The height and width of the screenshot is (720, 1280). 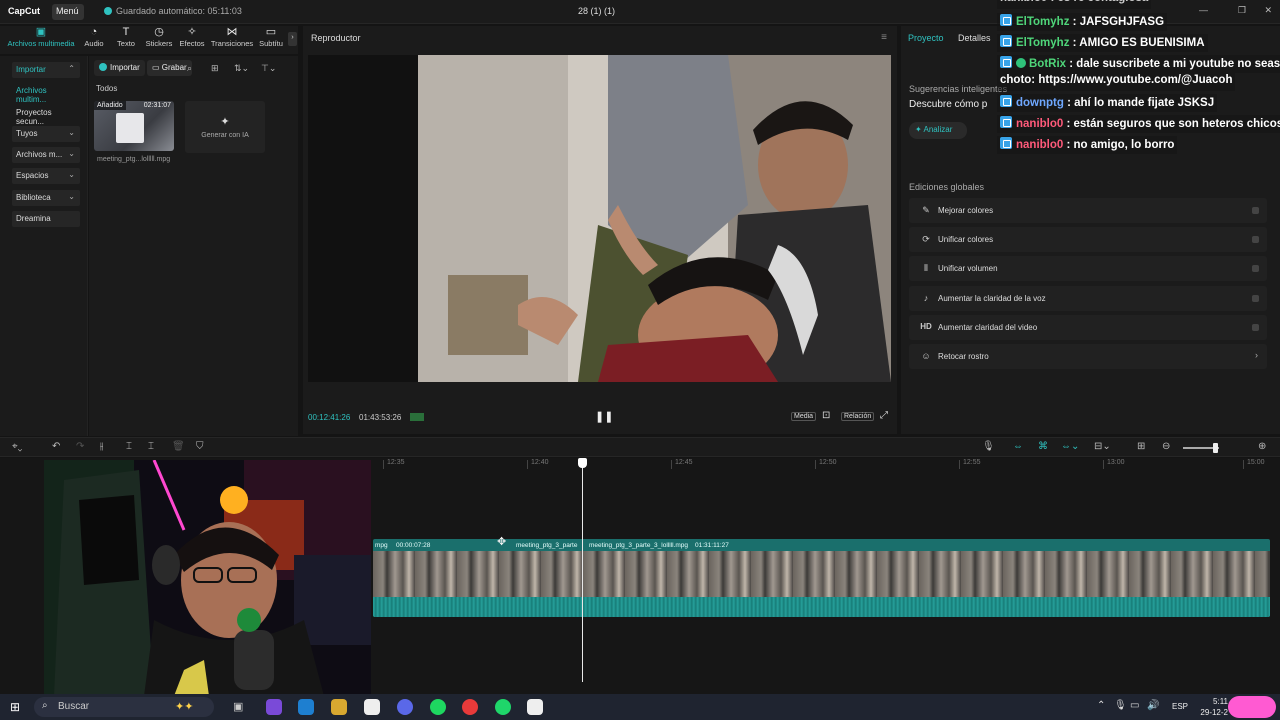 What do you see at coordinates (1088, 298) in the screenshot?
I see `option-voice-clarity: ♪ Aumentar la claridad de la voz` at bounding box center [1088, 298].